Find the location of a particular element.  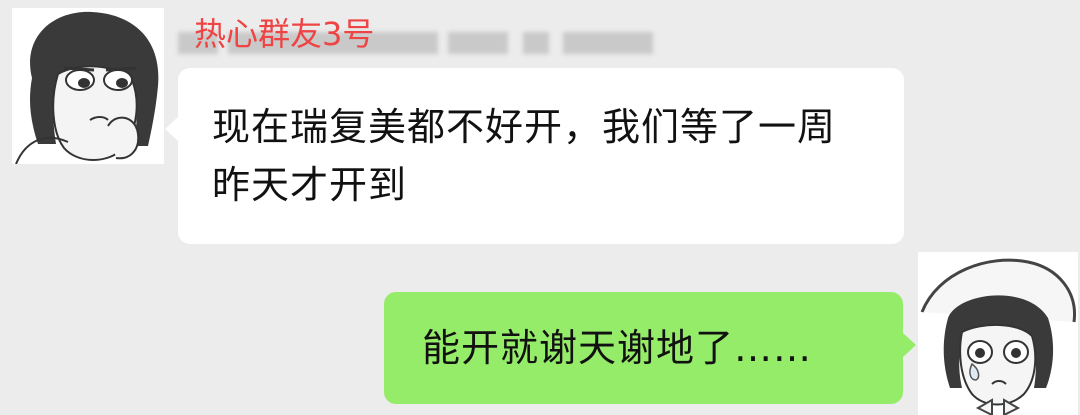

cartoon-girl-hat-avatar-icon is located at coordinates (998, 333).